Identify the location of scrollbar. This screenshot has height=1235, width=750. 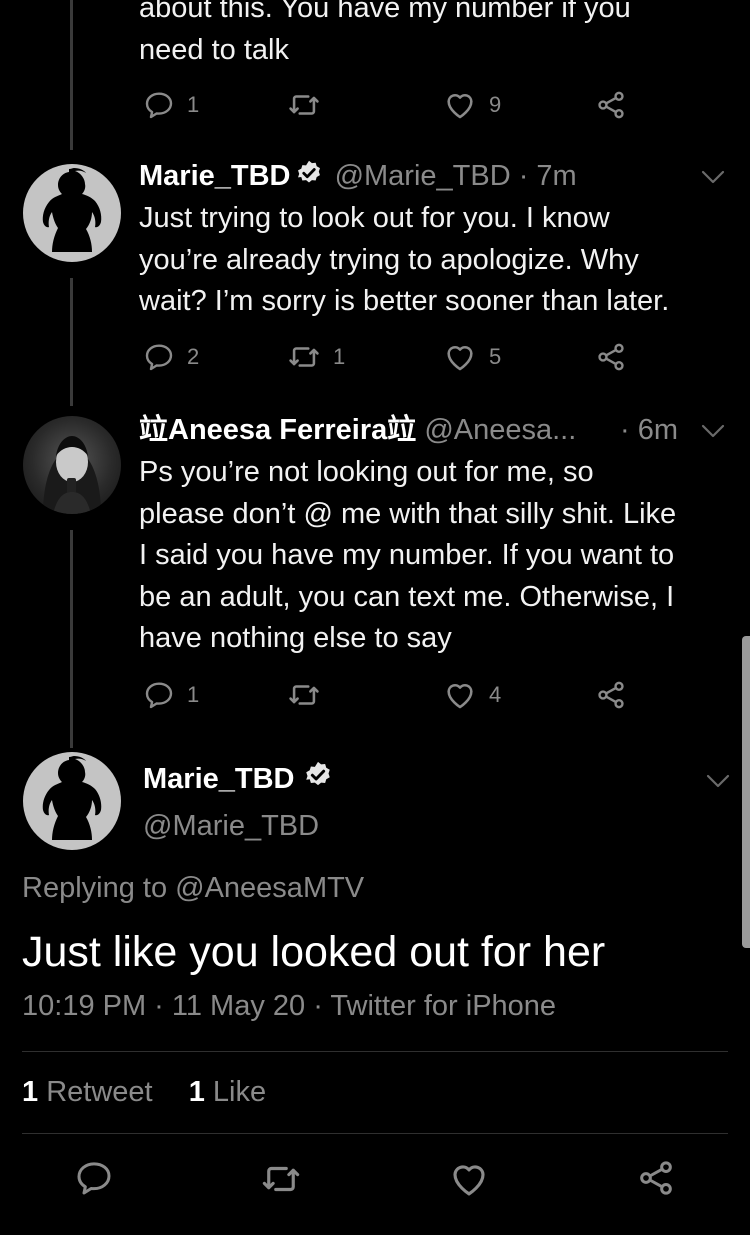
(746, 792).